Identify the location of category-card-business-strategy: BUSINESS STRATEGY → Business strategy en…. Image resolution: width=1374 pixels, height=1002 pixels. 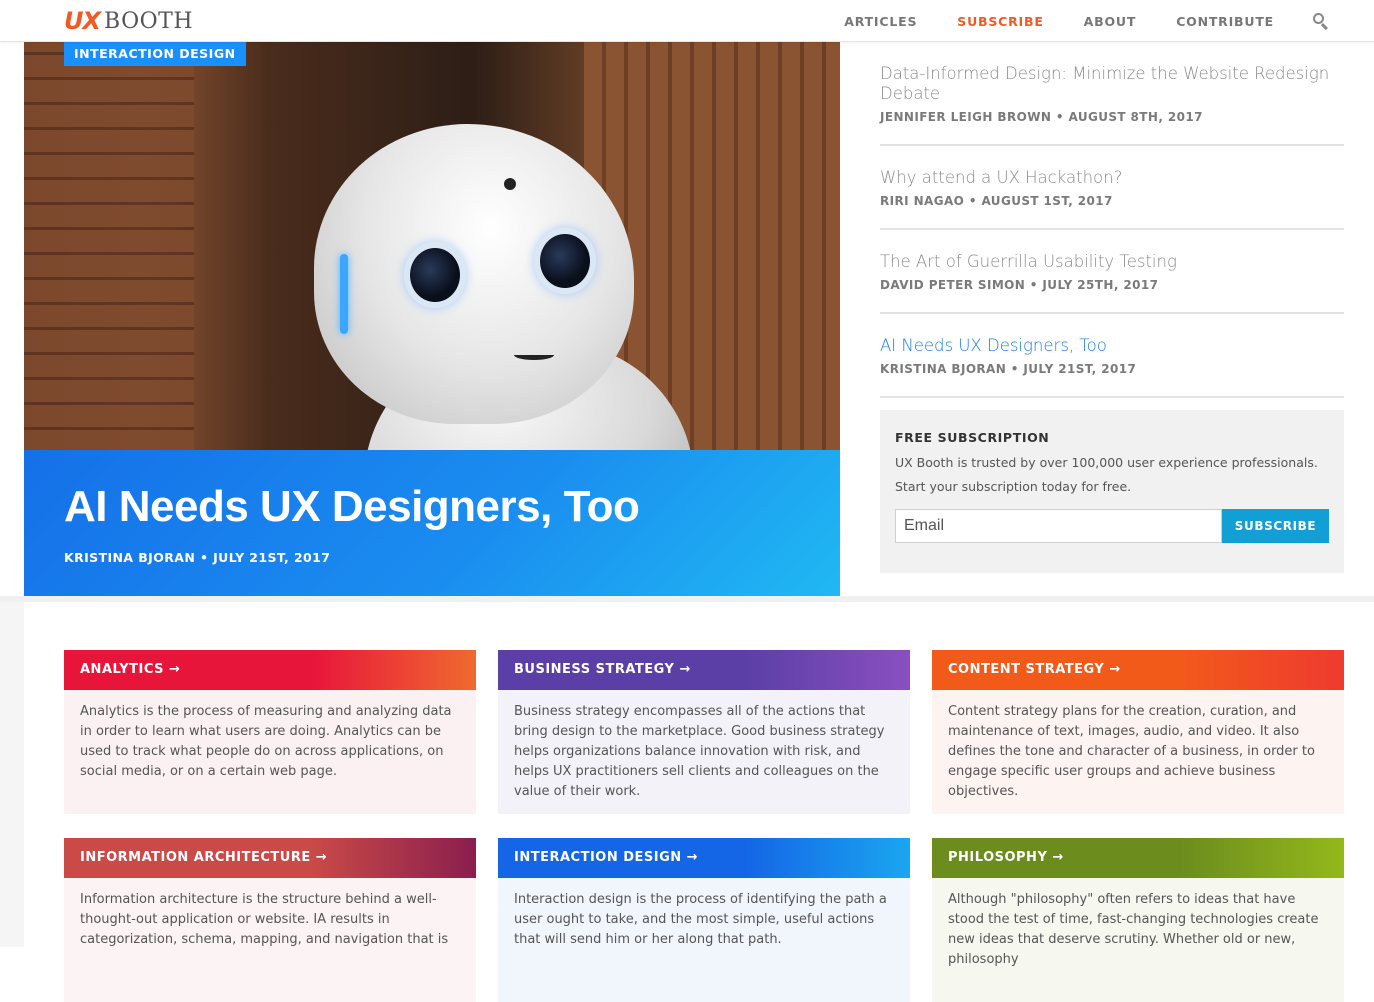
(704, 732).